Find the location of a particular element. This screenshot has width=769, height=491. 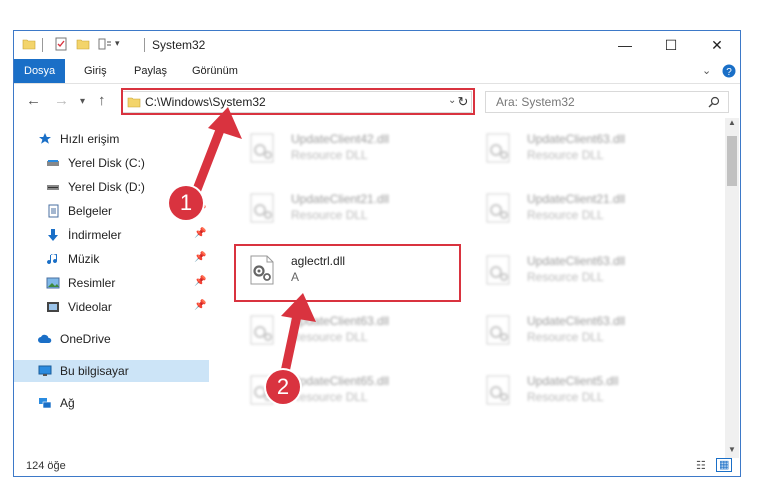

sidebar-item-pictures: Resimler 📌 is located at coordinates (111, 283).